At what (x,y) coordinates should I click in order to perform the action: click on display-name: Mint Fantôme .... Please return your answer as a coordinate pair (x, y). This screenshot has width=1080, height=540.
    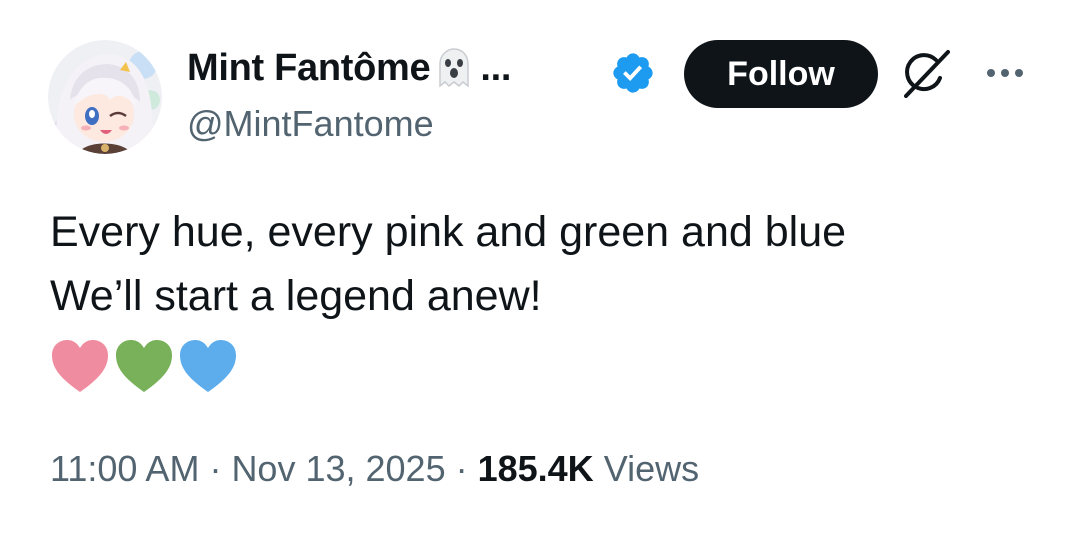
    Looking at the image, I should click on (349, 68).